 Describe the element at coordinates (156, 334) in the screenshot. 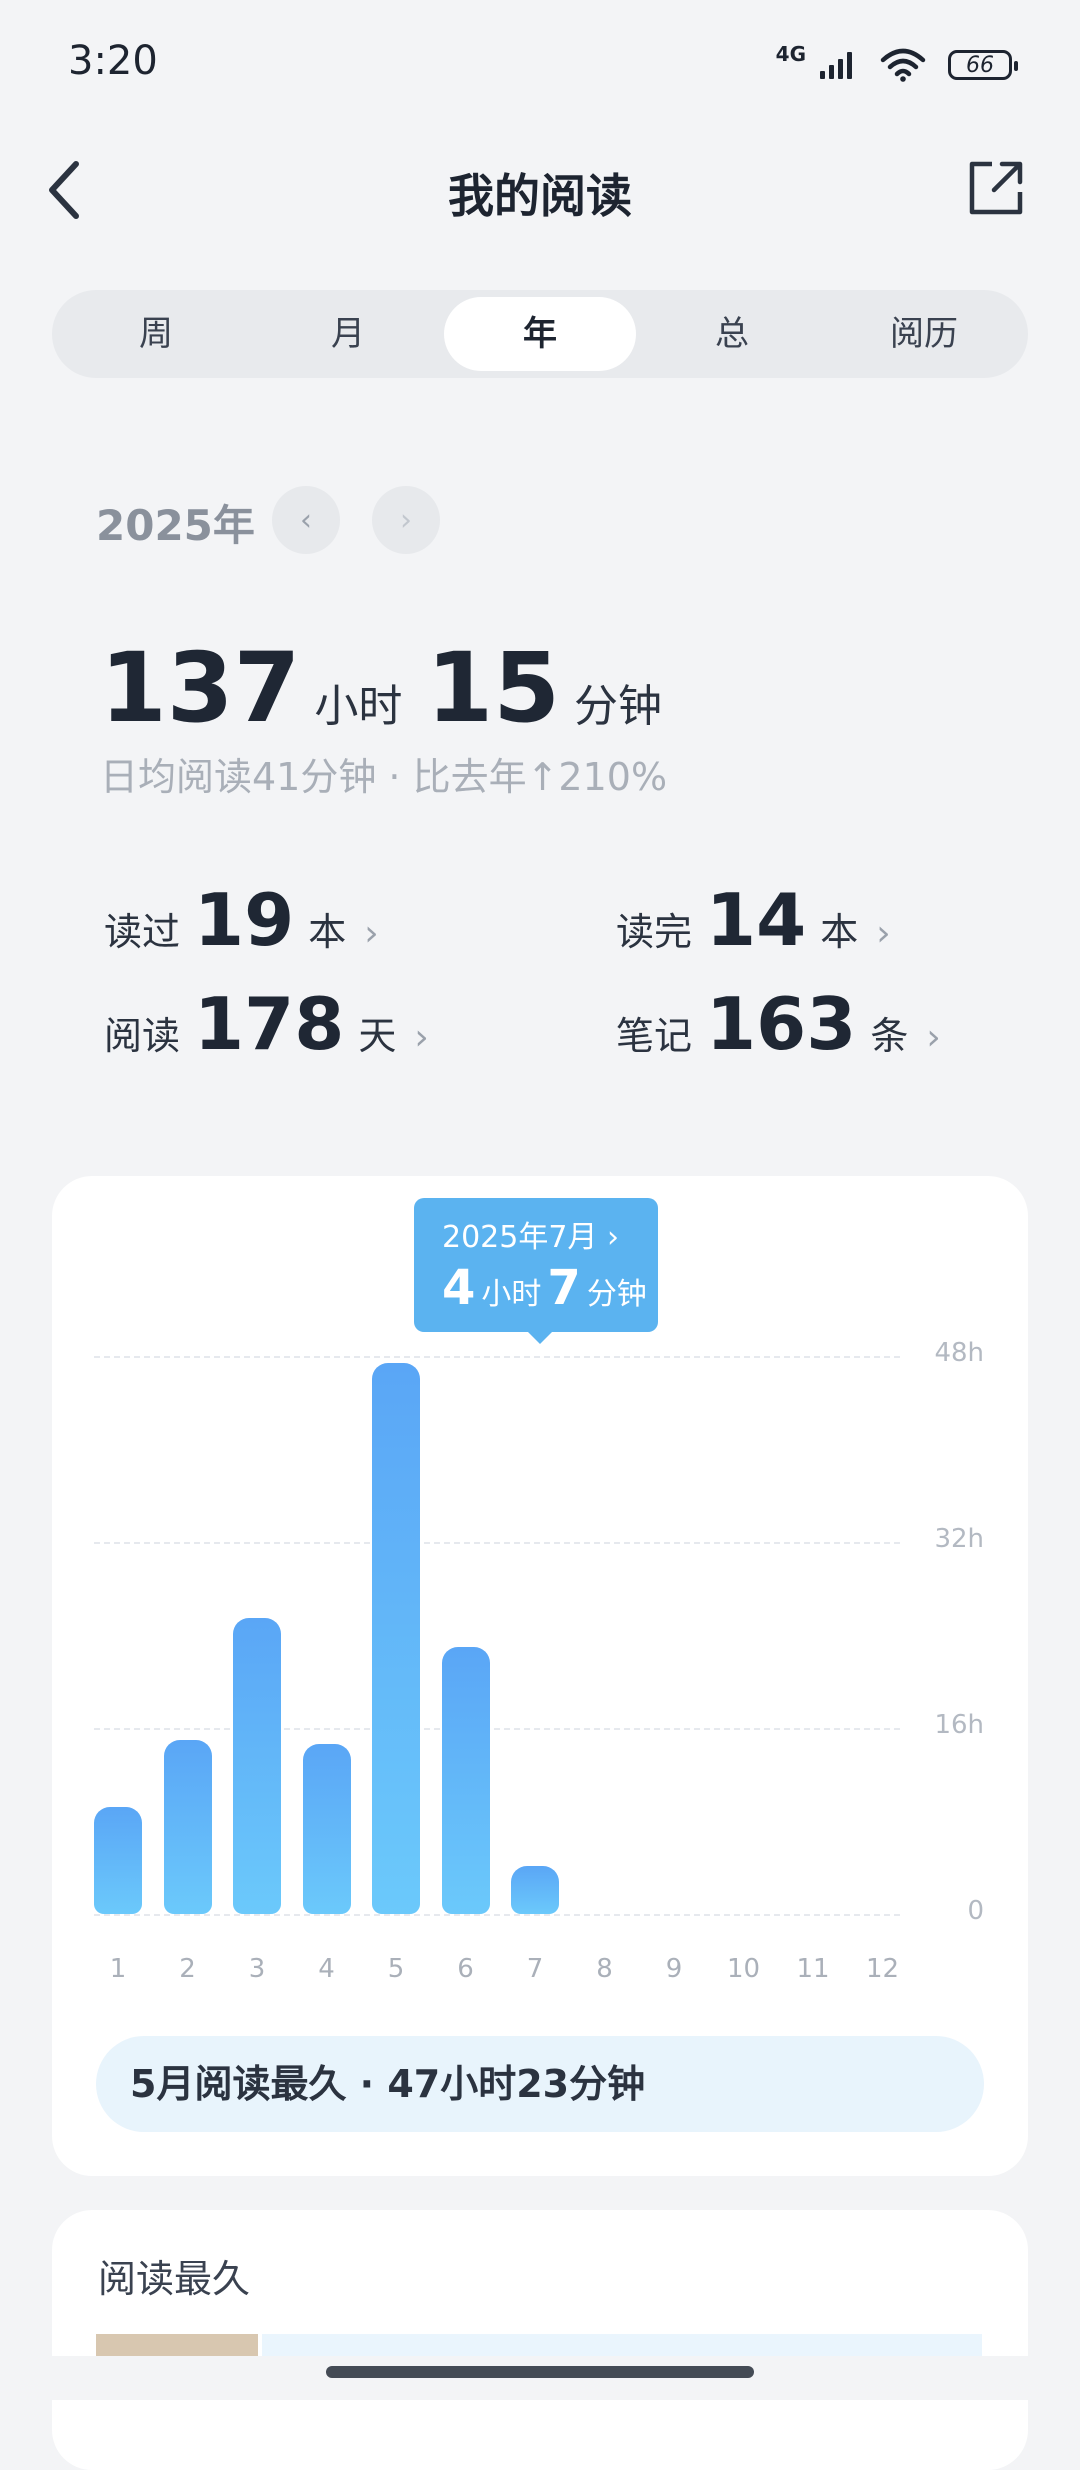

I see `tab-week: 周` at that location.